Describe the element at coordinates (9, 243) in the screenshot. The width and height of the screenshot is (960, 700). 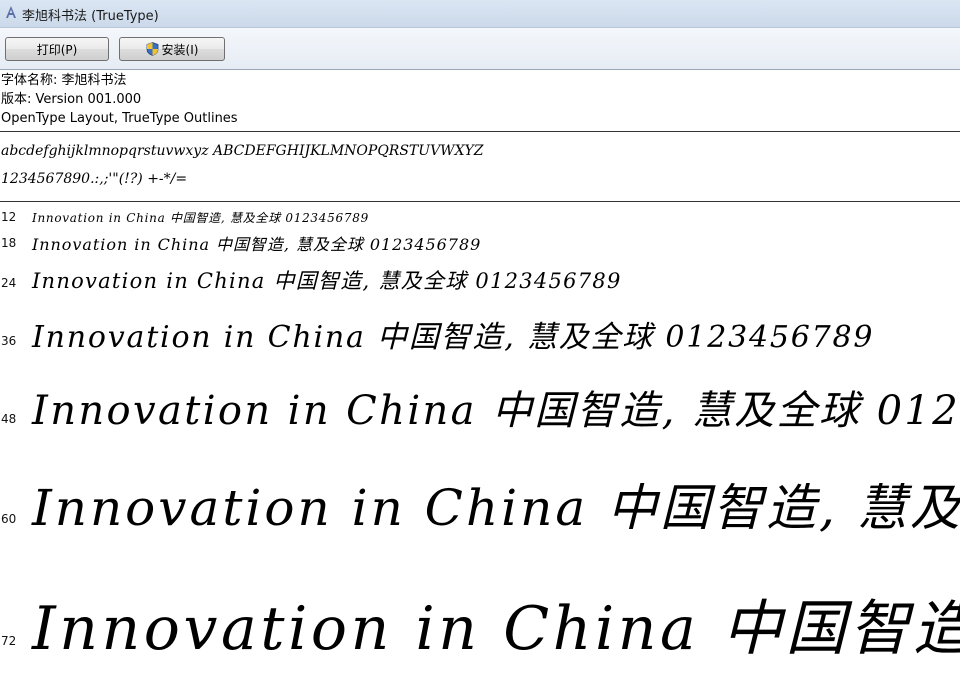
I see `sample-size-label: 18` at that location.